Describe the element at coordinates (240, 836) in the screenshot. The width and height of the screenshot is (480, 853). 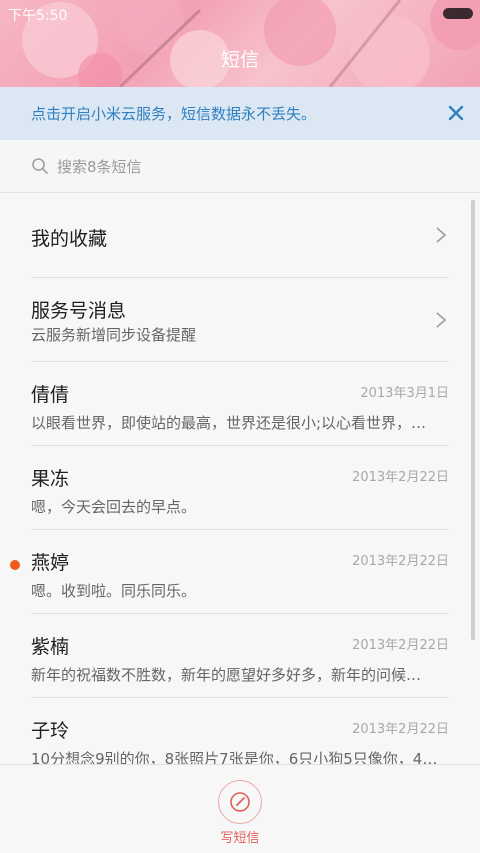
I see `compose-label: 写短信` at that location.